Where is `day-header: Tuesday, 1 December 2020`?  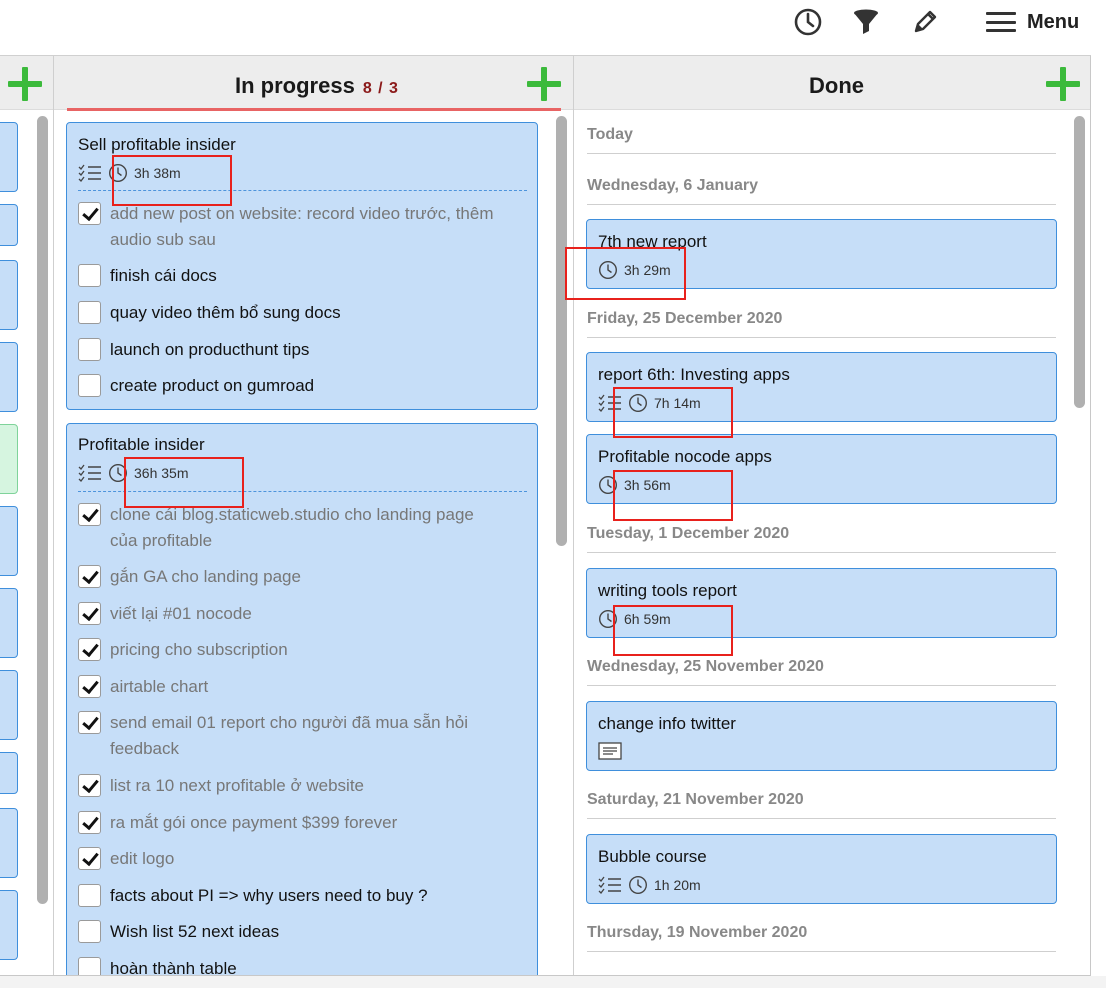
day-header: Tuesday, 1 December 2020 is located at coordinates (821, 539).